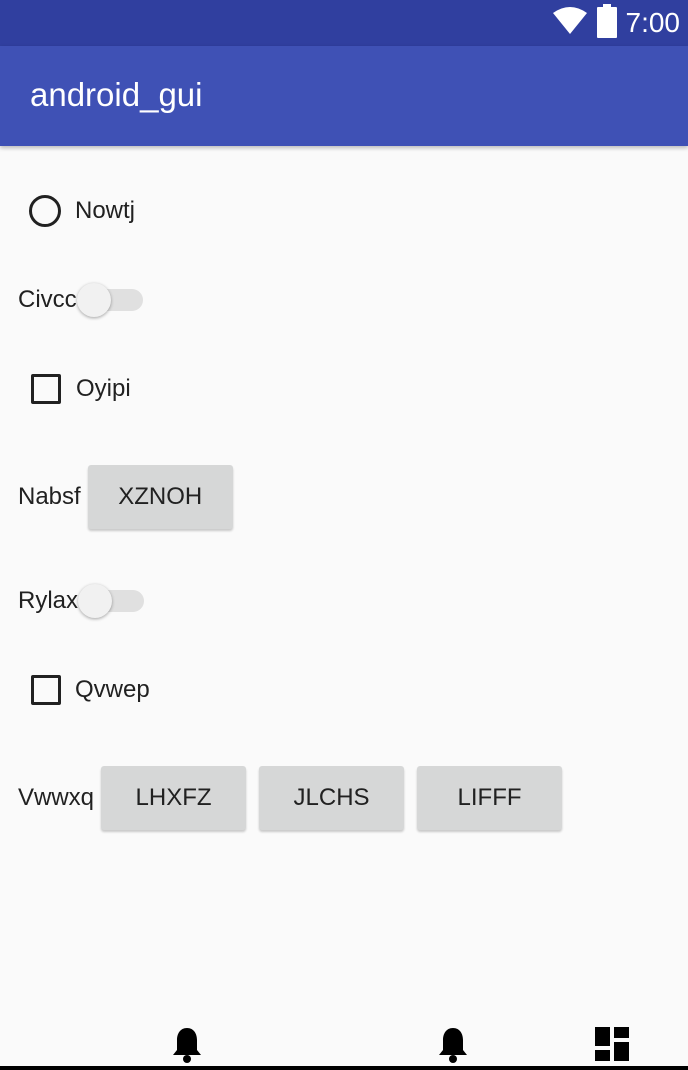  I want to click on switch-rylax, so click(111, 601).